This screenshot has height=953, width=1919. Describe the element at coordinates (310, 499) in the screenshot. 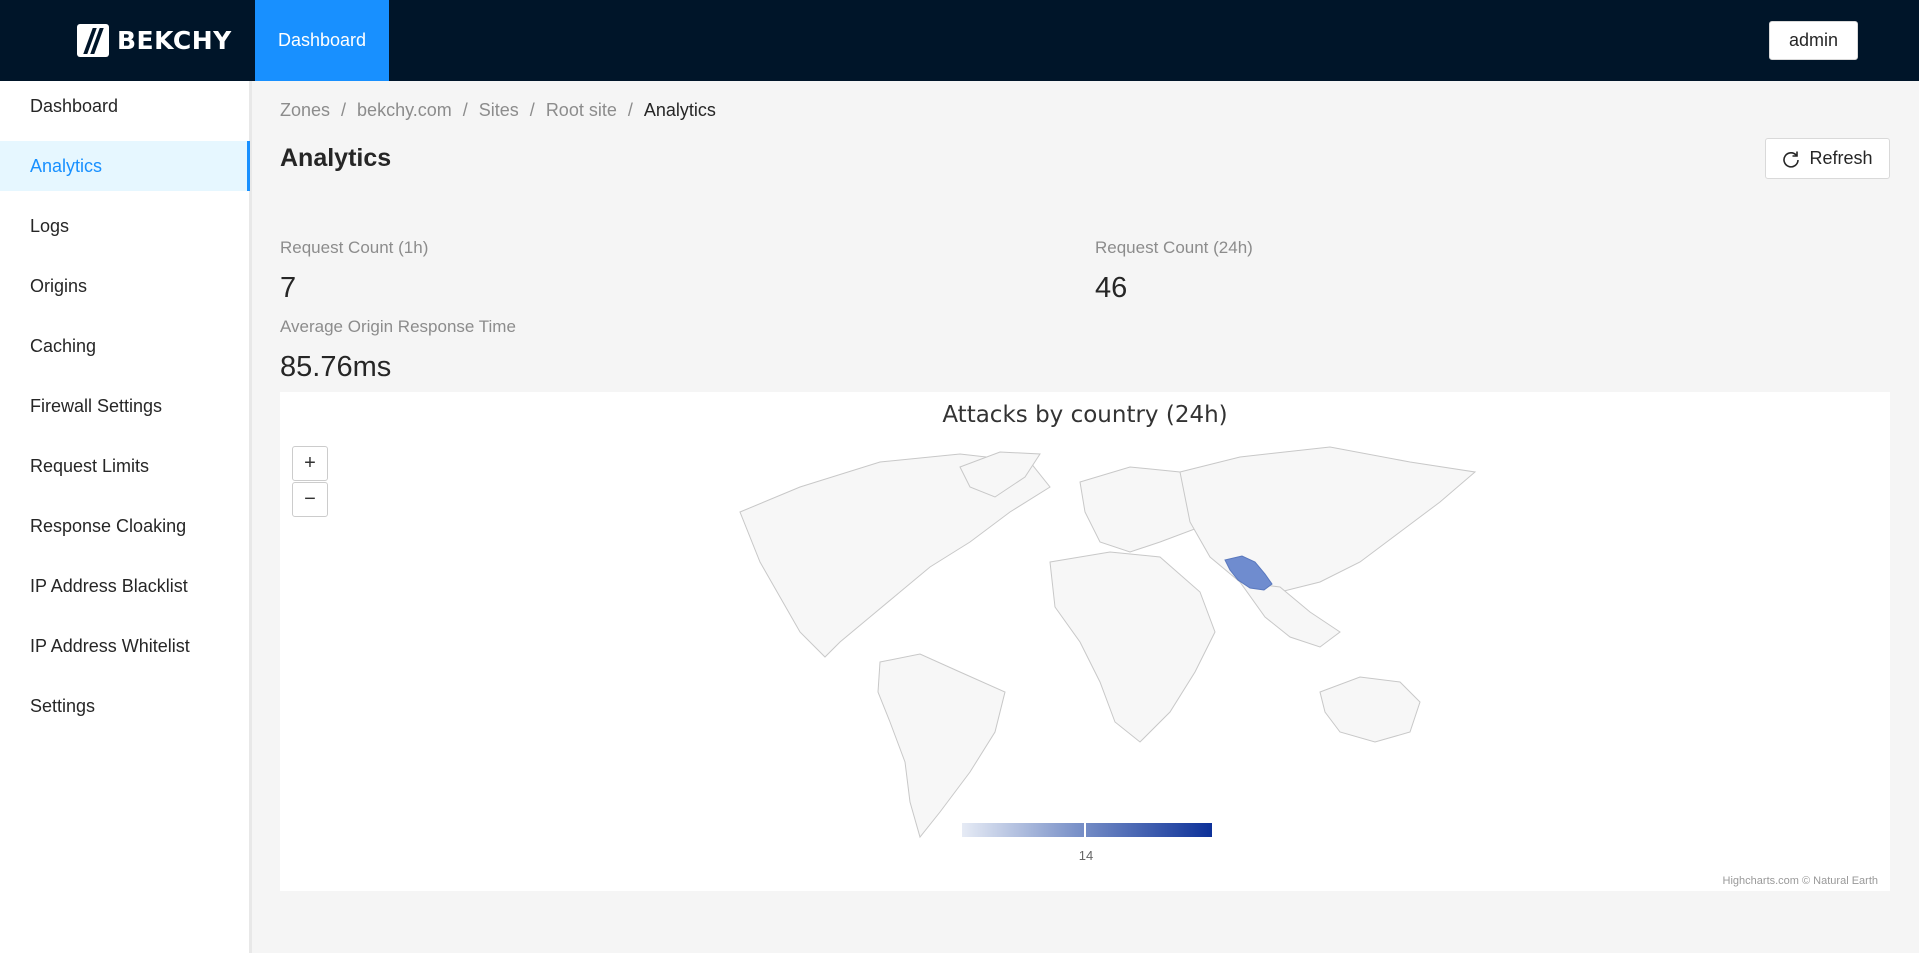

I see `zoom-out-button: −` at that location.